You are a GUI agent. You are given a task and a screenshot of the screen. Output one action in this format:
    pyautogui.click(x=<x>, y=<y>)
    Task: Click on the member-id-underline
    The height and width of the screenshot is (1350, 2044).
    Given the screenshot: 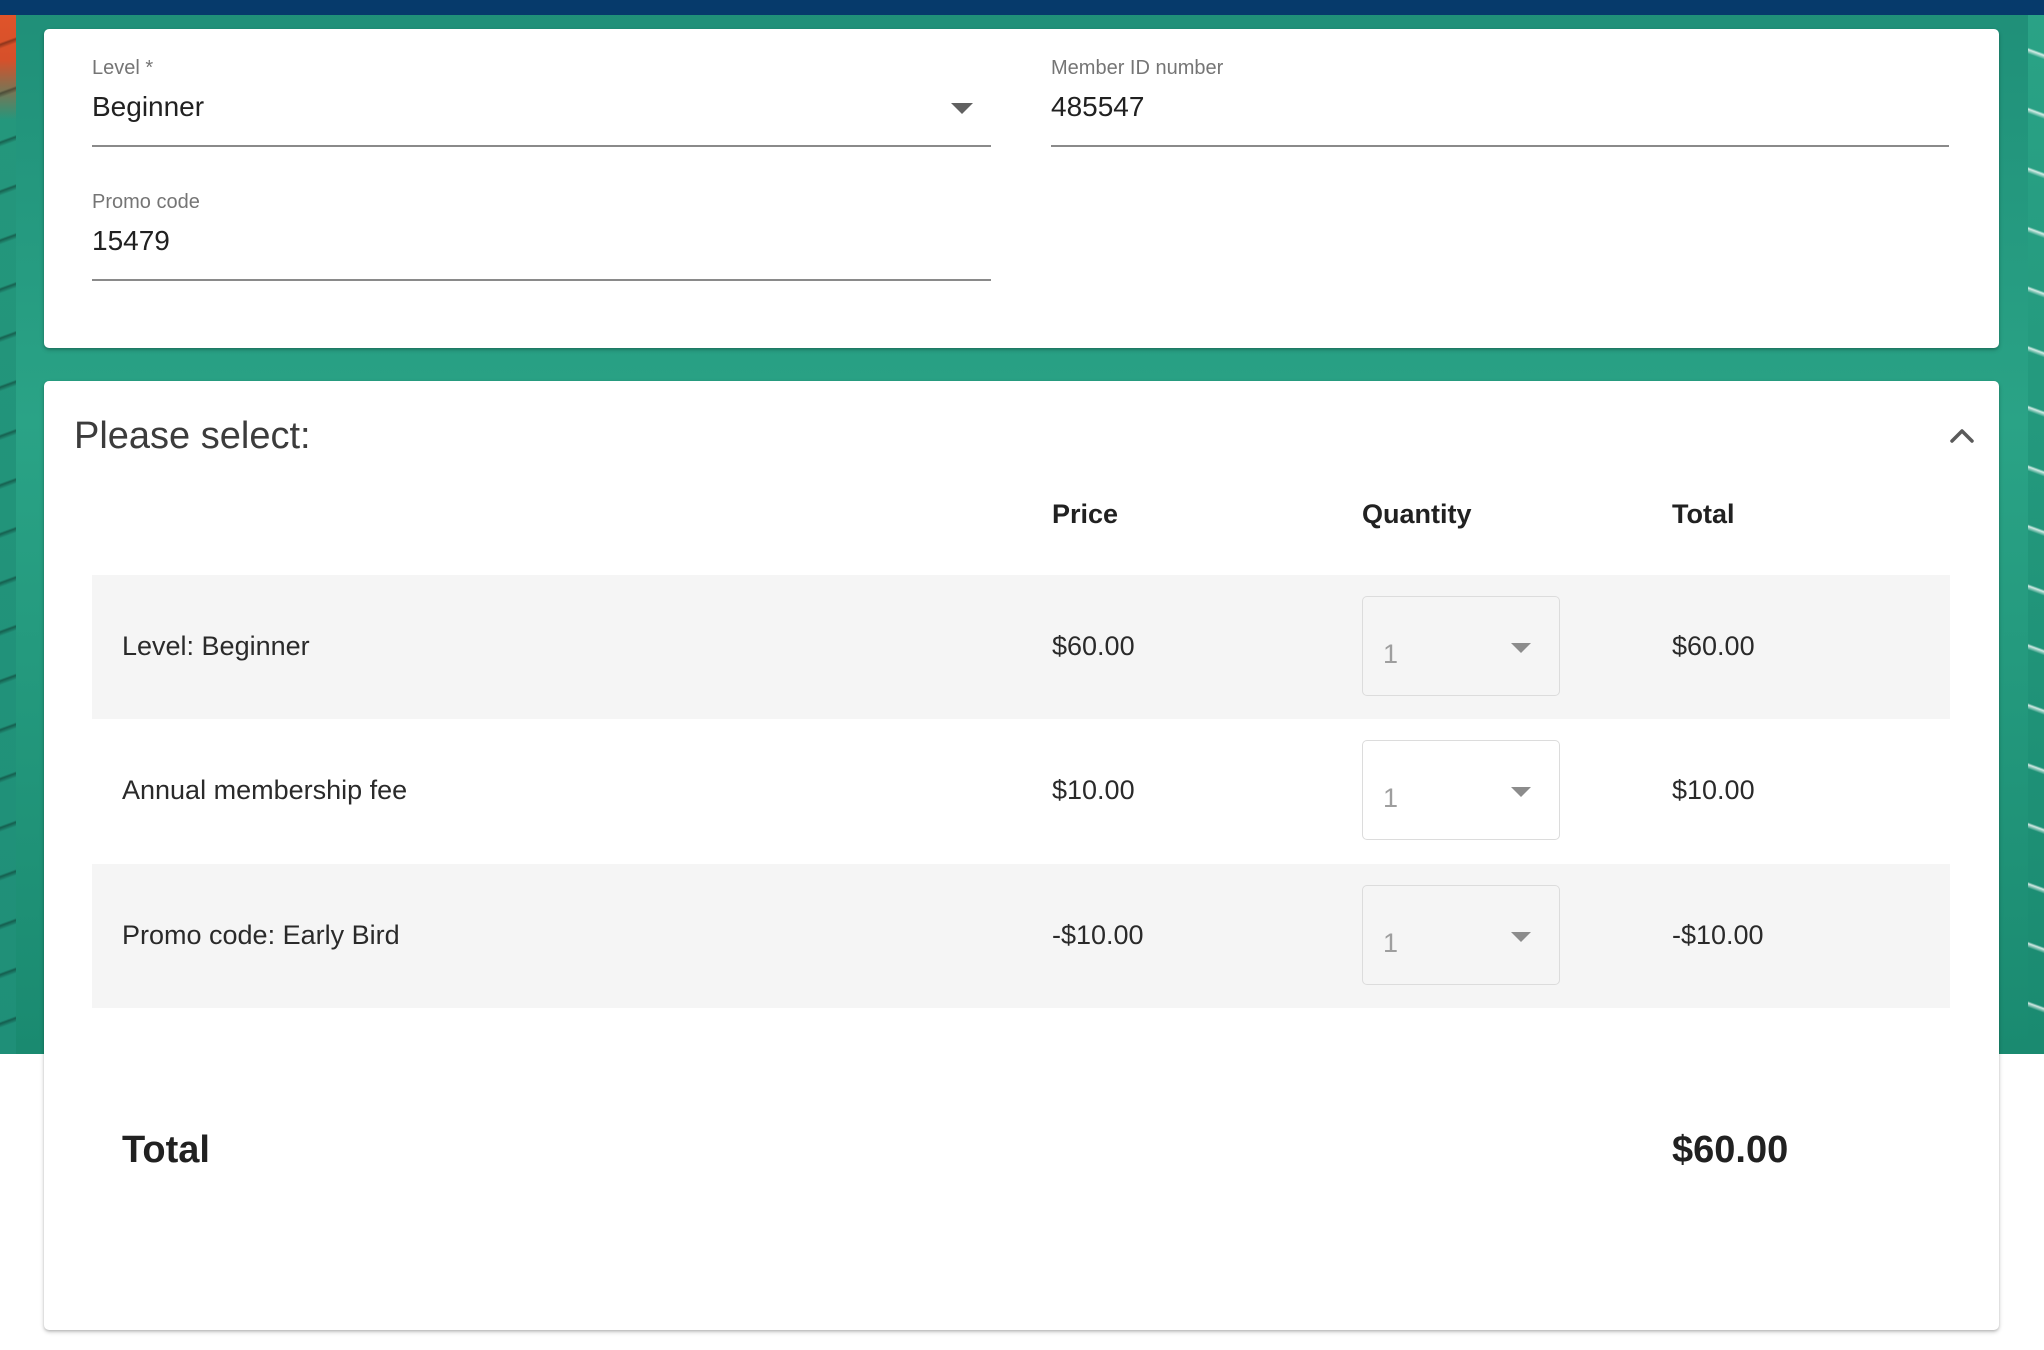 What is the action you would take?
    pyautogui.click(x=1500, y=146)
    